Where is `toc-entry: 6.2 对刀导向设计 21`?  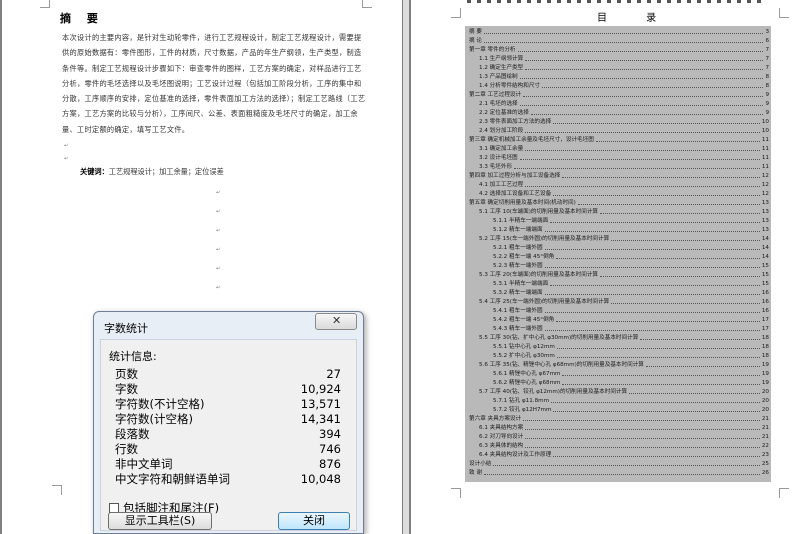
toc-entry: 6.2 对刀导向设计 21 is located at coordinates (618, 437).